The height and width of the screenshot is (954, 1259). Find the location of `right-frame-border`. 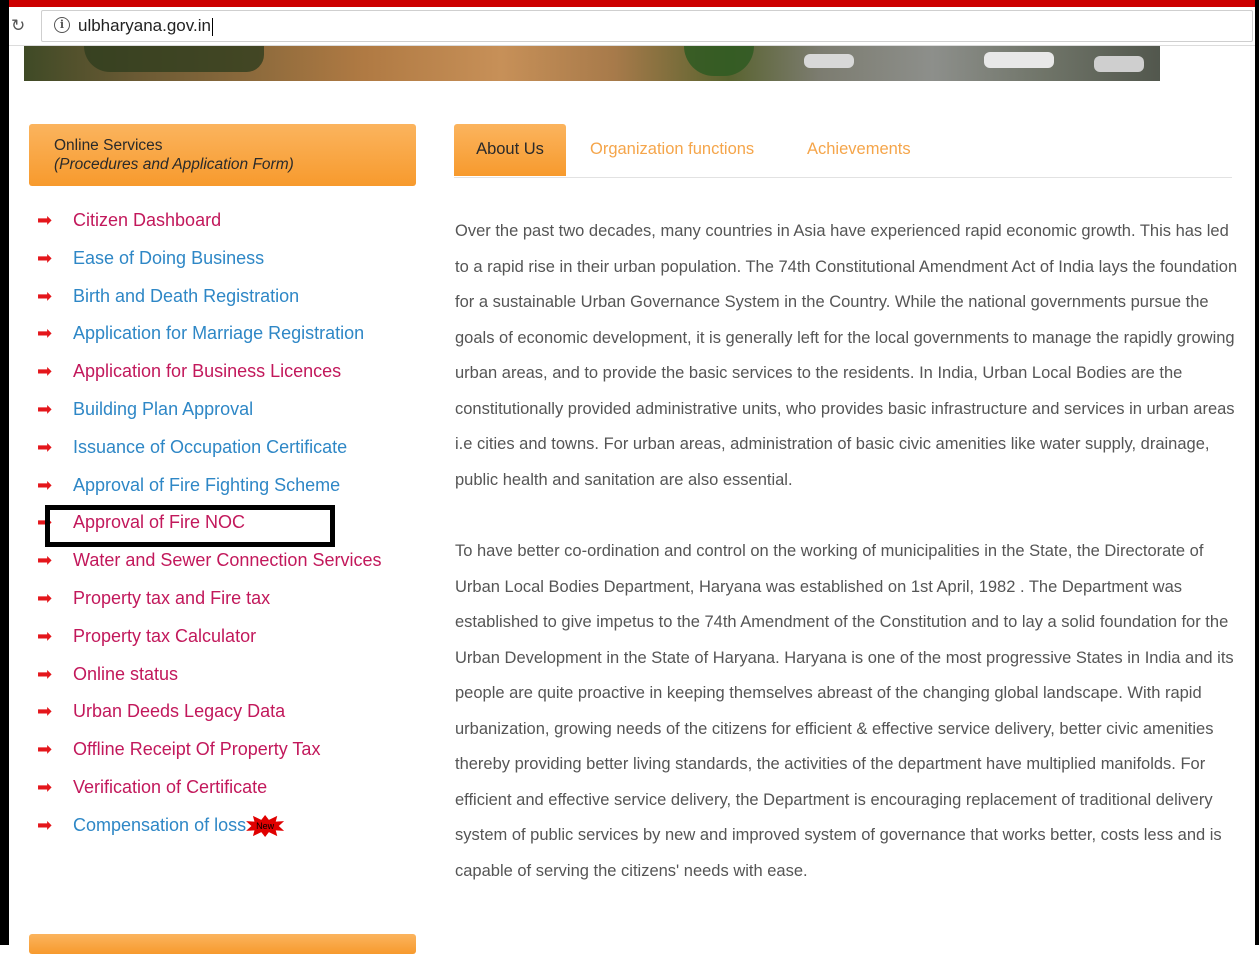

right-frame-border is located at coordinates (1257, 472).